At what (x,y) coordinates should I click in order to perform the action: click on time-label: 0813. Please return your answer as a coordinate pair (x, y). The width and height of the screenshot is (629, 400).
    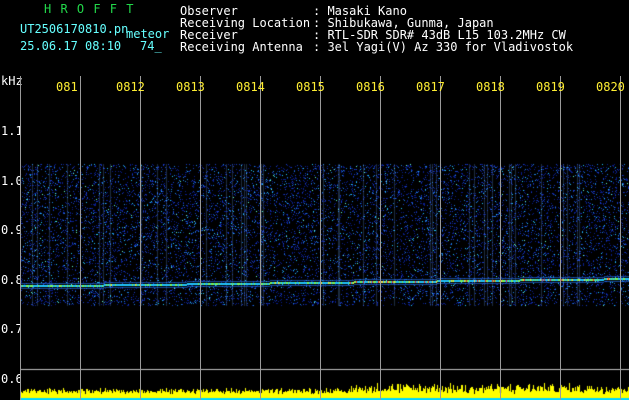
    Looking at the image, I should click on (190, 87).